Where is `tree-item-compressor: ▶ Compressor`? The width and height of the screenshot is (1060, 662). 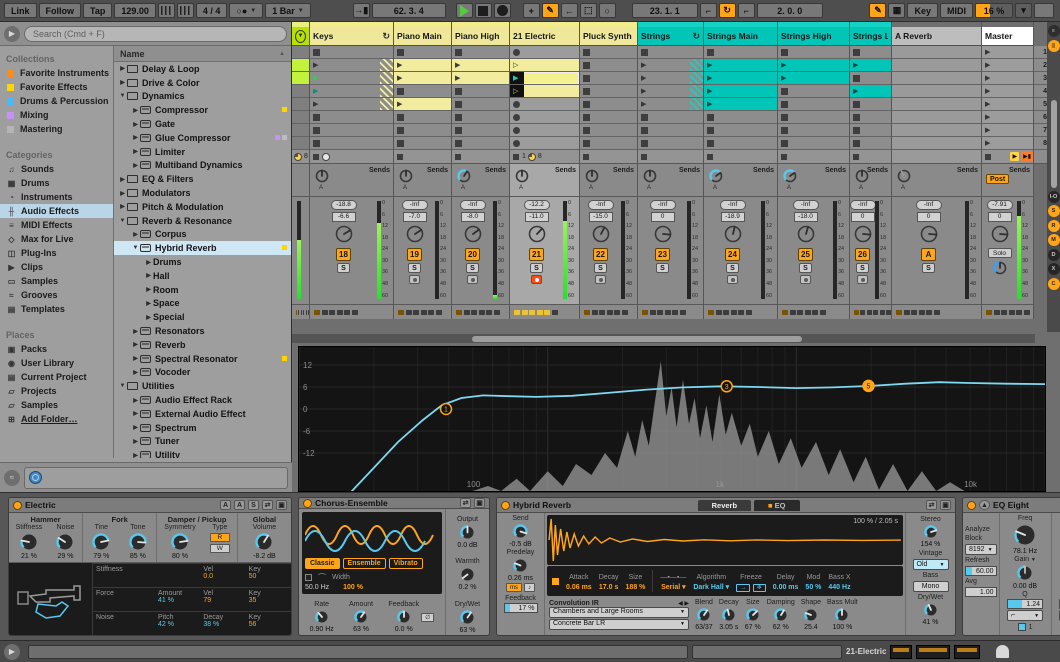 tree-item-compressor: ▶ Compressor is located at coordinates (202, 110).